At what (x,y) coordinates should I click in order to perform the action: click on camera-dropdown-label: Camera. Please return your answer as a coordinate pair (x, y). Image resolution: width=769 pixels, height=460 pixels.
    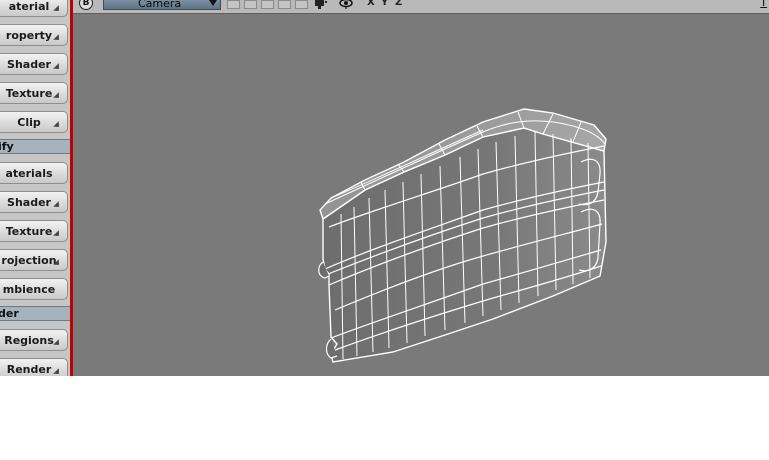
    Looking at the image, I should click on (160, 5).